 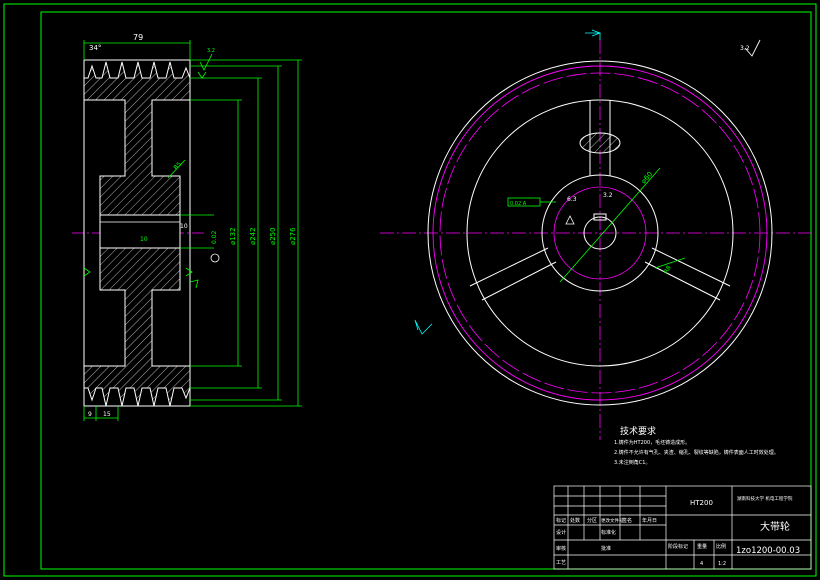 I want to click on roughness-label-1: 3.2, so click(x=211, y=51).